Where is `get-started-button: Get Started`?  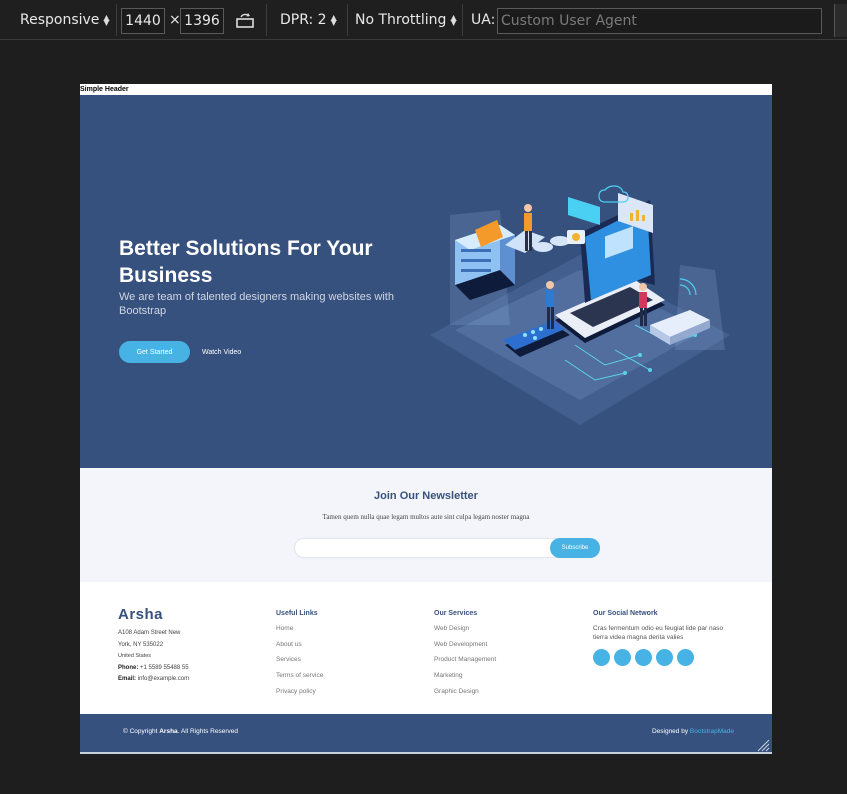
get-started-button: Get Started is located at coordinates (154, 352).